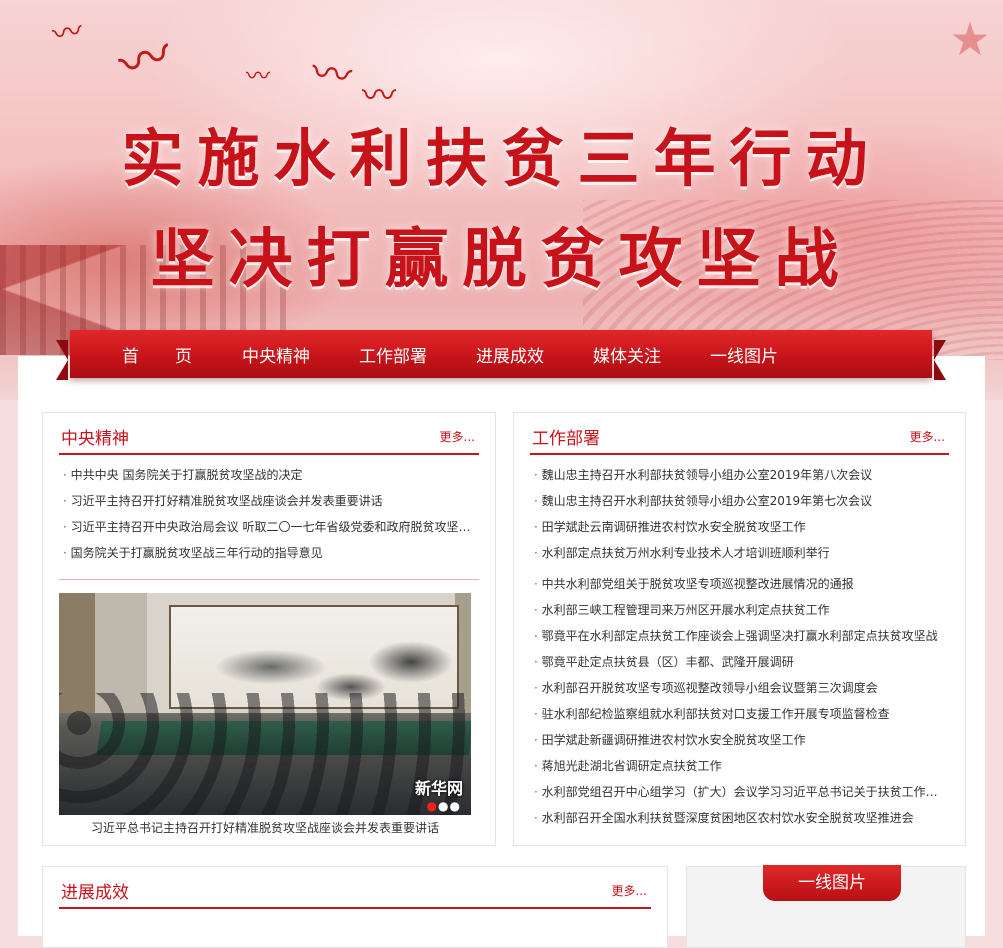 This screenshot has height=948, width=1003. What do you see at coordinates (566, 439) in the screenshot?
I see `work-deployment-title: 工作部署` at bounding box center [566, 439].